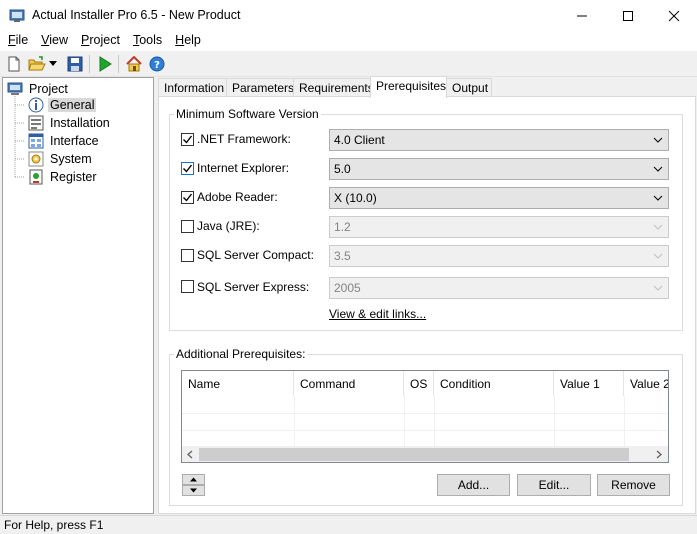 This screenshot has width=697, height=534. Describe the element at coordinates (134, 64) in the screenshot. I see `home-button` at that location.